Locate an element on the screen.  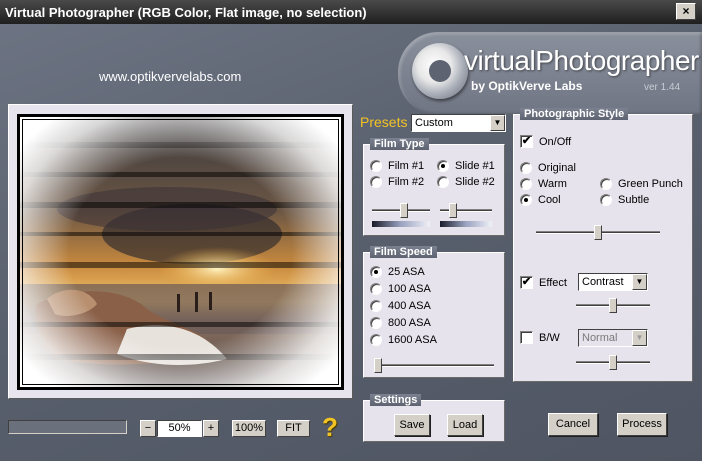
zoom-100-button: 100% is located at coordinates (249, 428).